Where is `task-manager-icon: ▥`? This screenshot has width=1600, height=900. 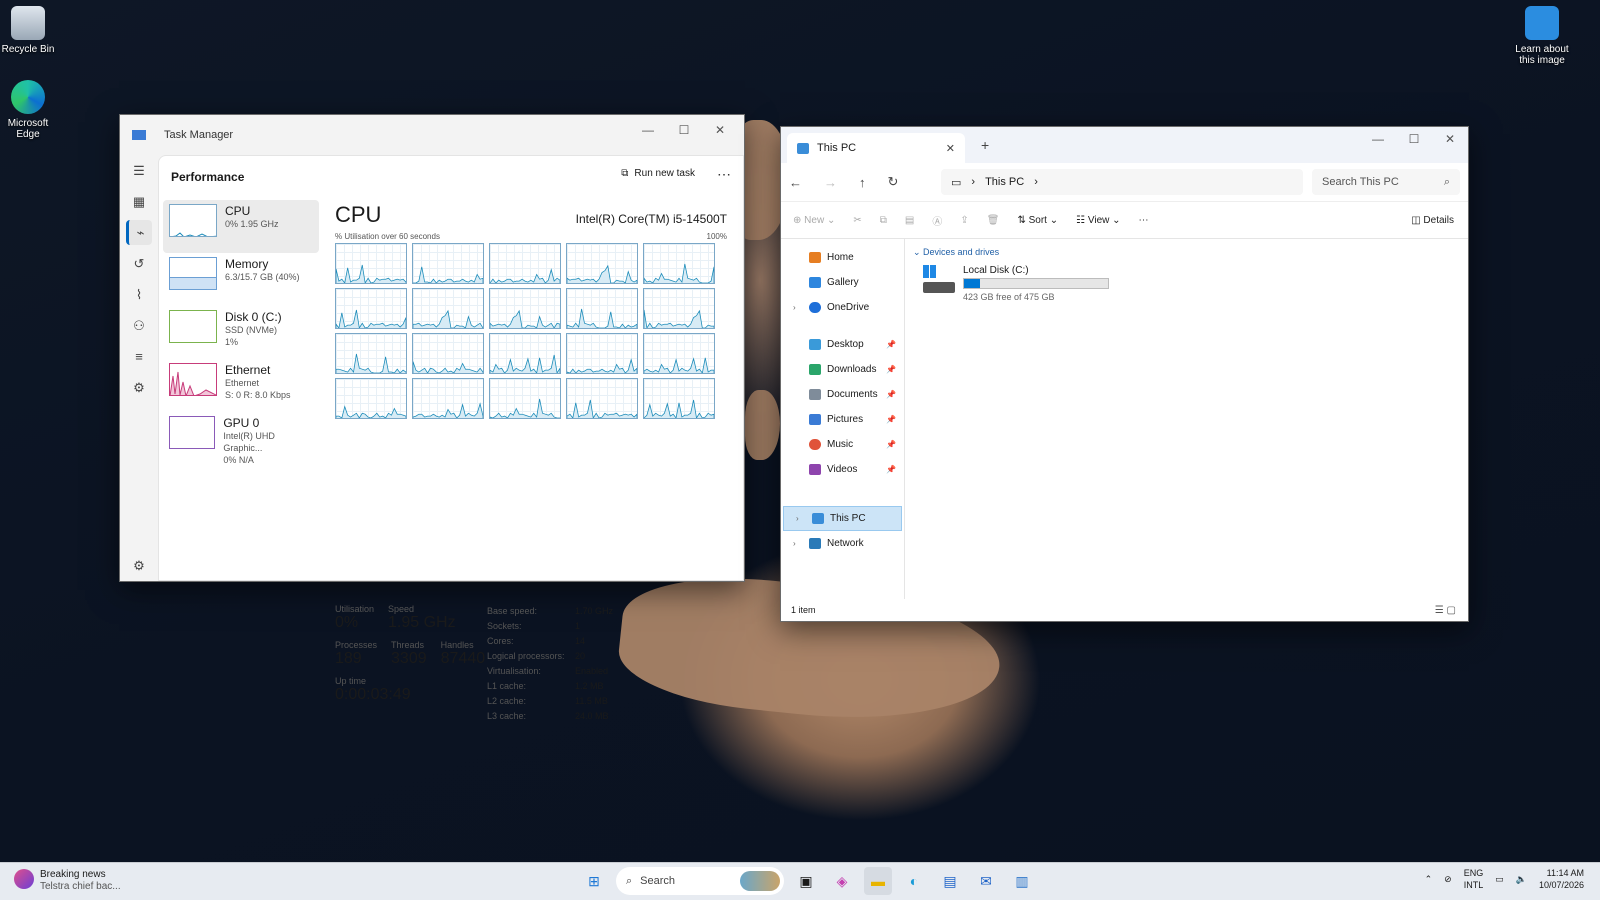 task-manager-icon: ▥ is located at coordinates (1022, 881).